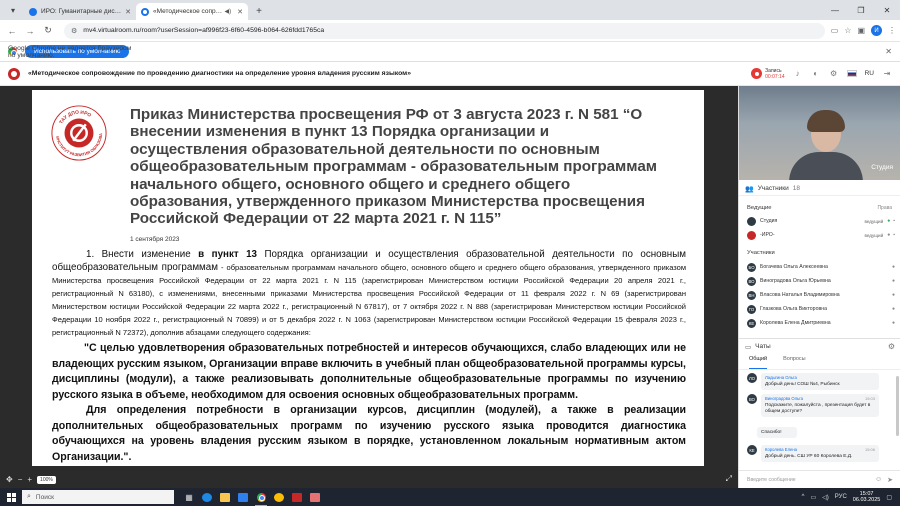  I want to click on search-icon: ⌕, so click(29, 496).